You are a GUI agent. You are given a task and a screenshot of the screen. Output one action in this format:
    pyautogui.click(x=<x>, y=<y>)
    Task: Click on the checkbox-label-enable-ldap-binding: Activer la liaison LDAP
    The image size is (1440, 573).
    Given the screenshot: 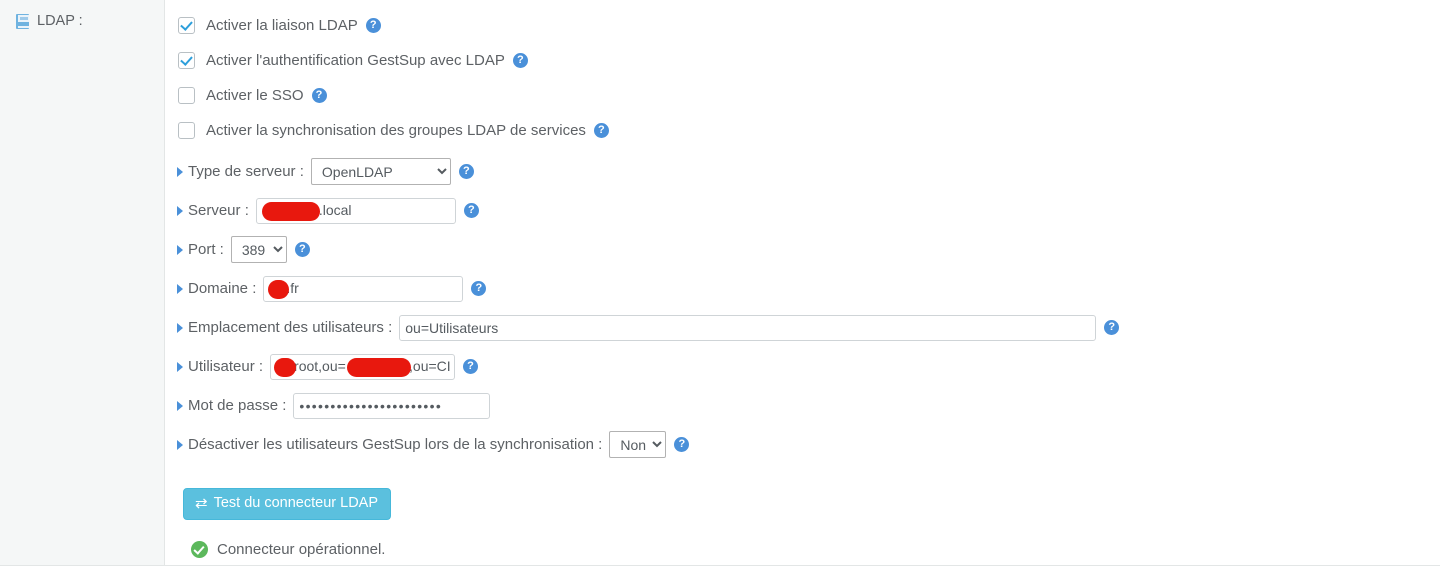 What is the action you would take?
    pyautogui.click(x=282, y=25)
    